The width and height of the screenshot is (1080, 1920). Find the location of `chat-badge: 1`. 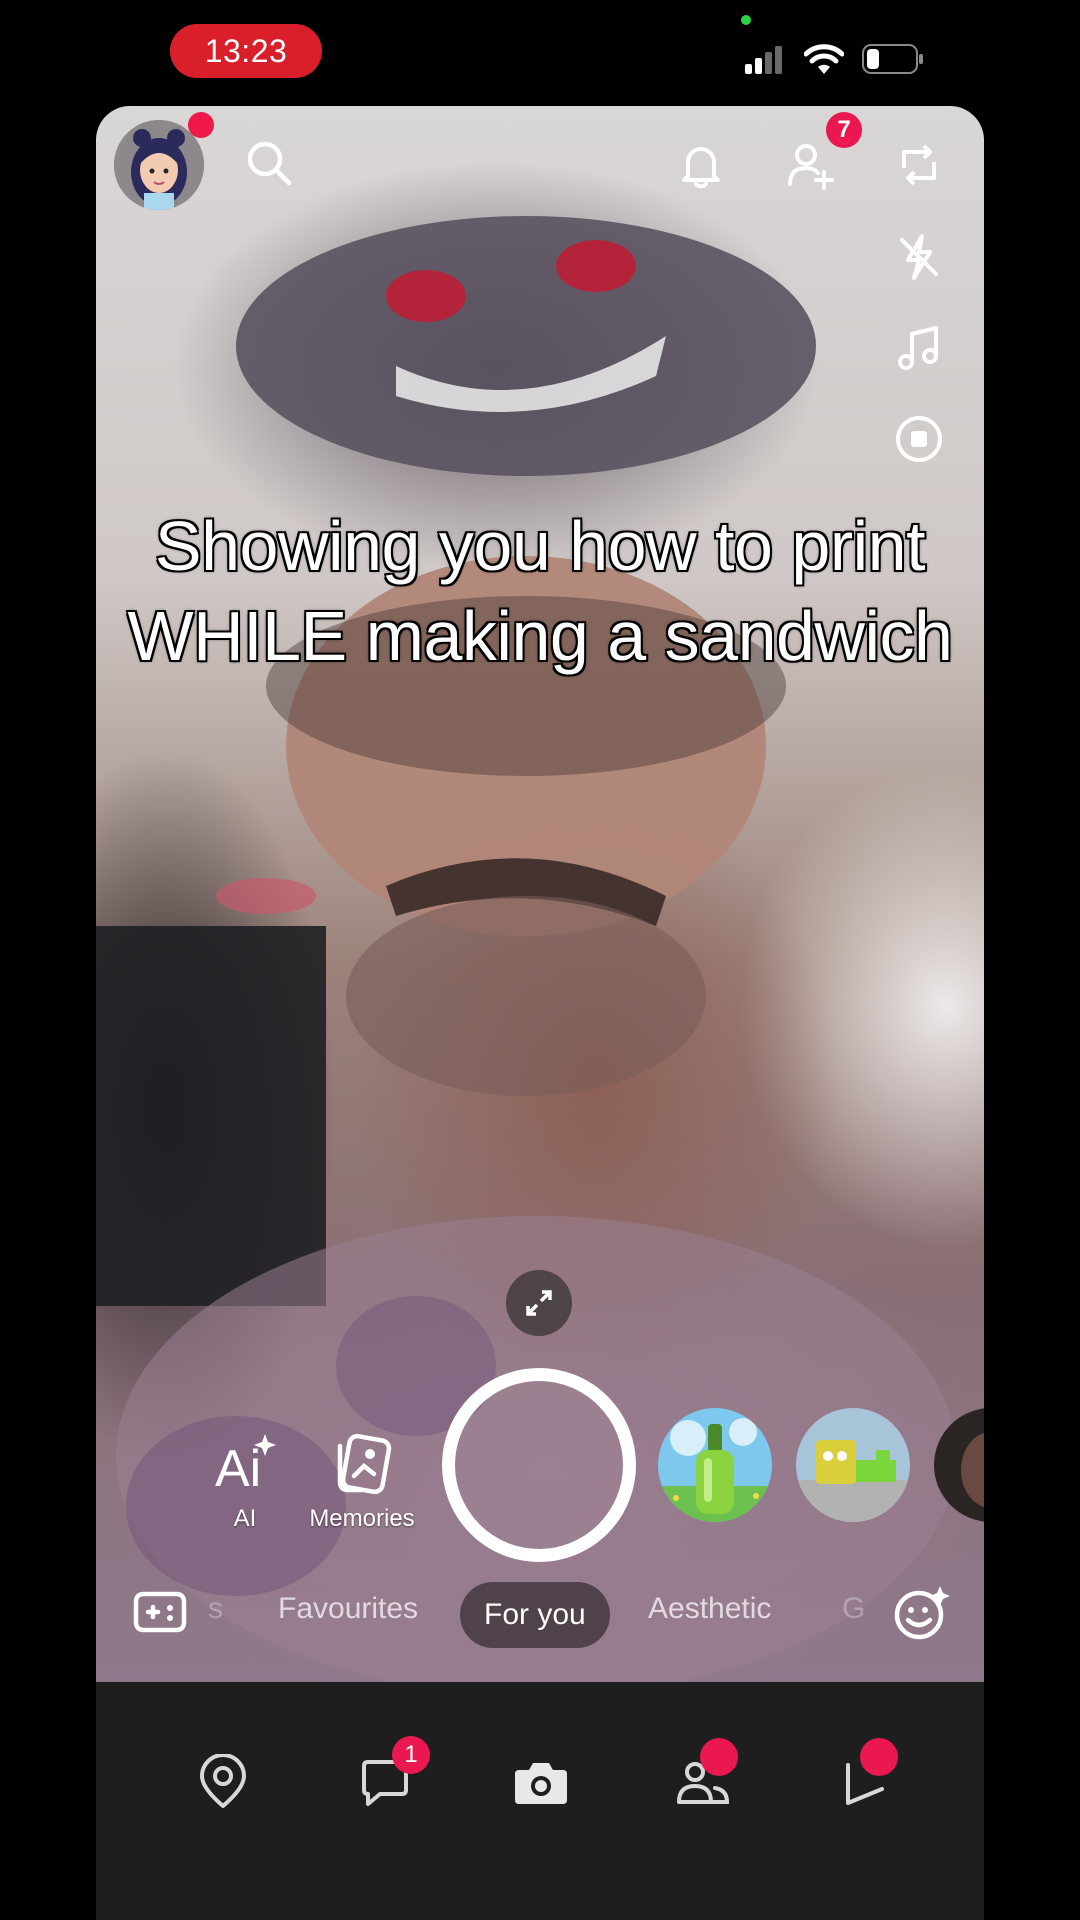

chat-badge: 1 is located at coordinates (411, 1755).